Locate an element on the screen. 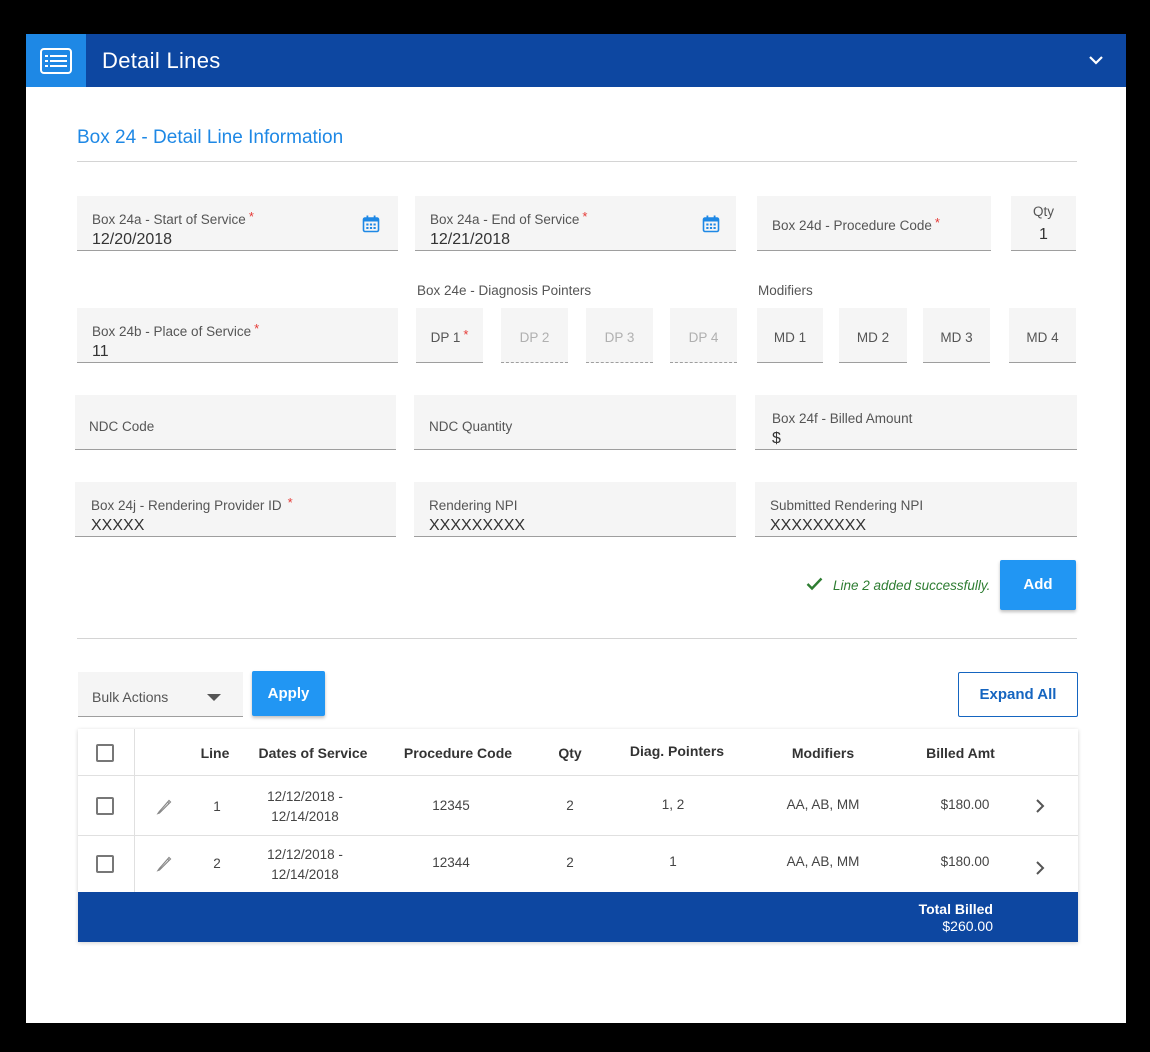 The image size is (1150, 1052). md1-label: MD 1 is located at coordinates (790, 337).